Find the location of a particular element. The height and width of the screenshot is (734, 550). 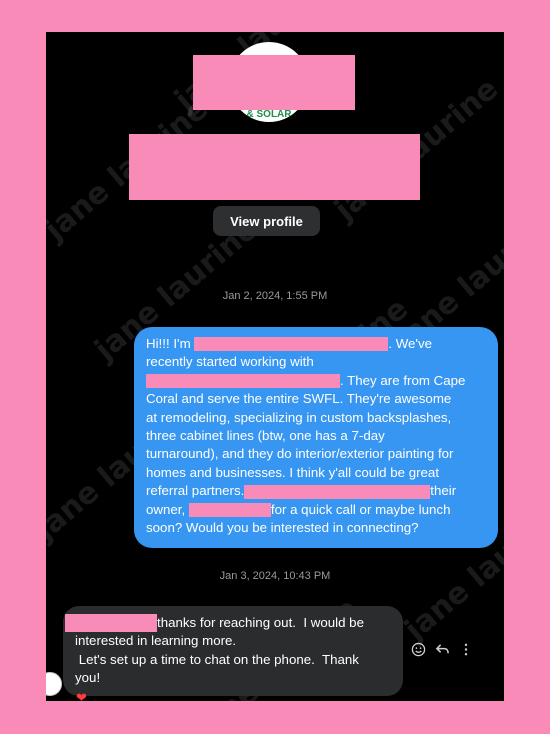

view-profile-button: View profile is located at coordinates (266, 221).